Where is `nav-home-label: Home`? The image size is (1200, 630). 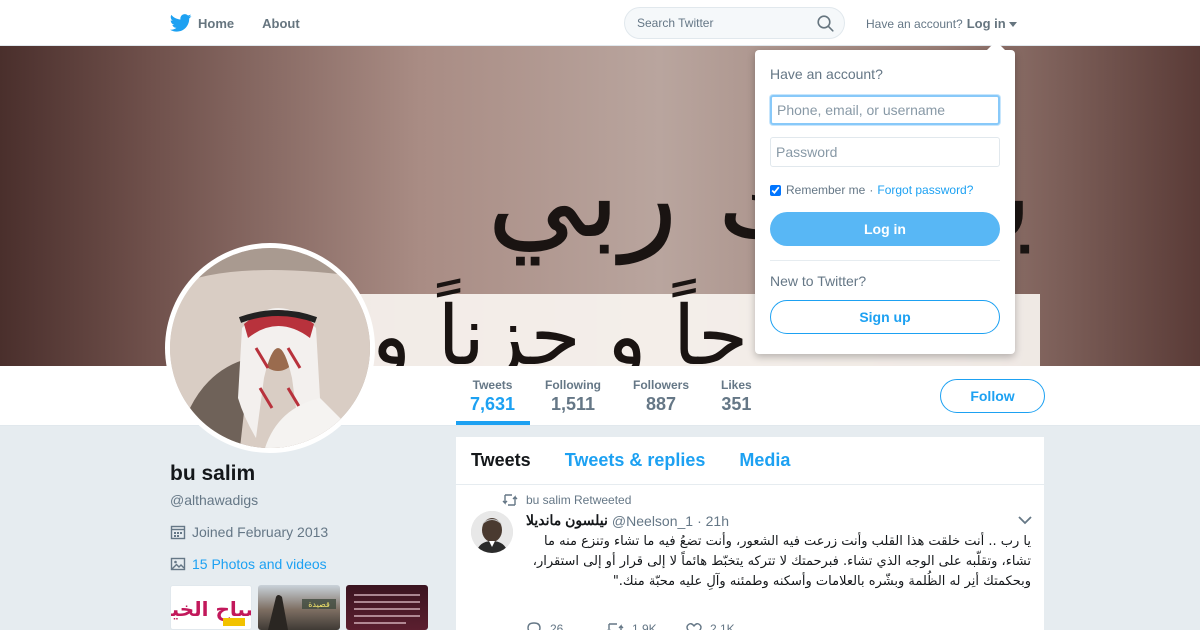
nav-home-label: Home is located at coordinates (216, 23).